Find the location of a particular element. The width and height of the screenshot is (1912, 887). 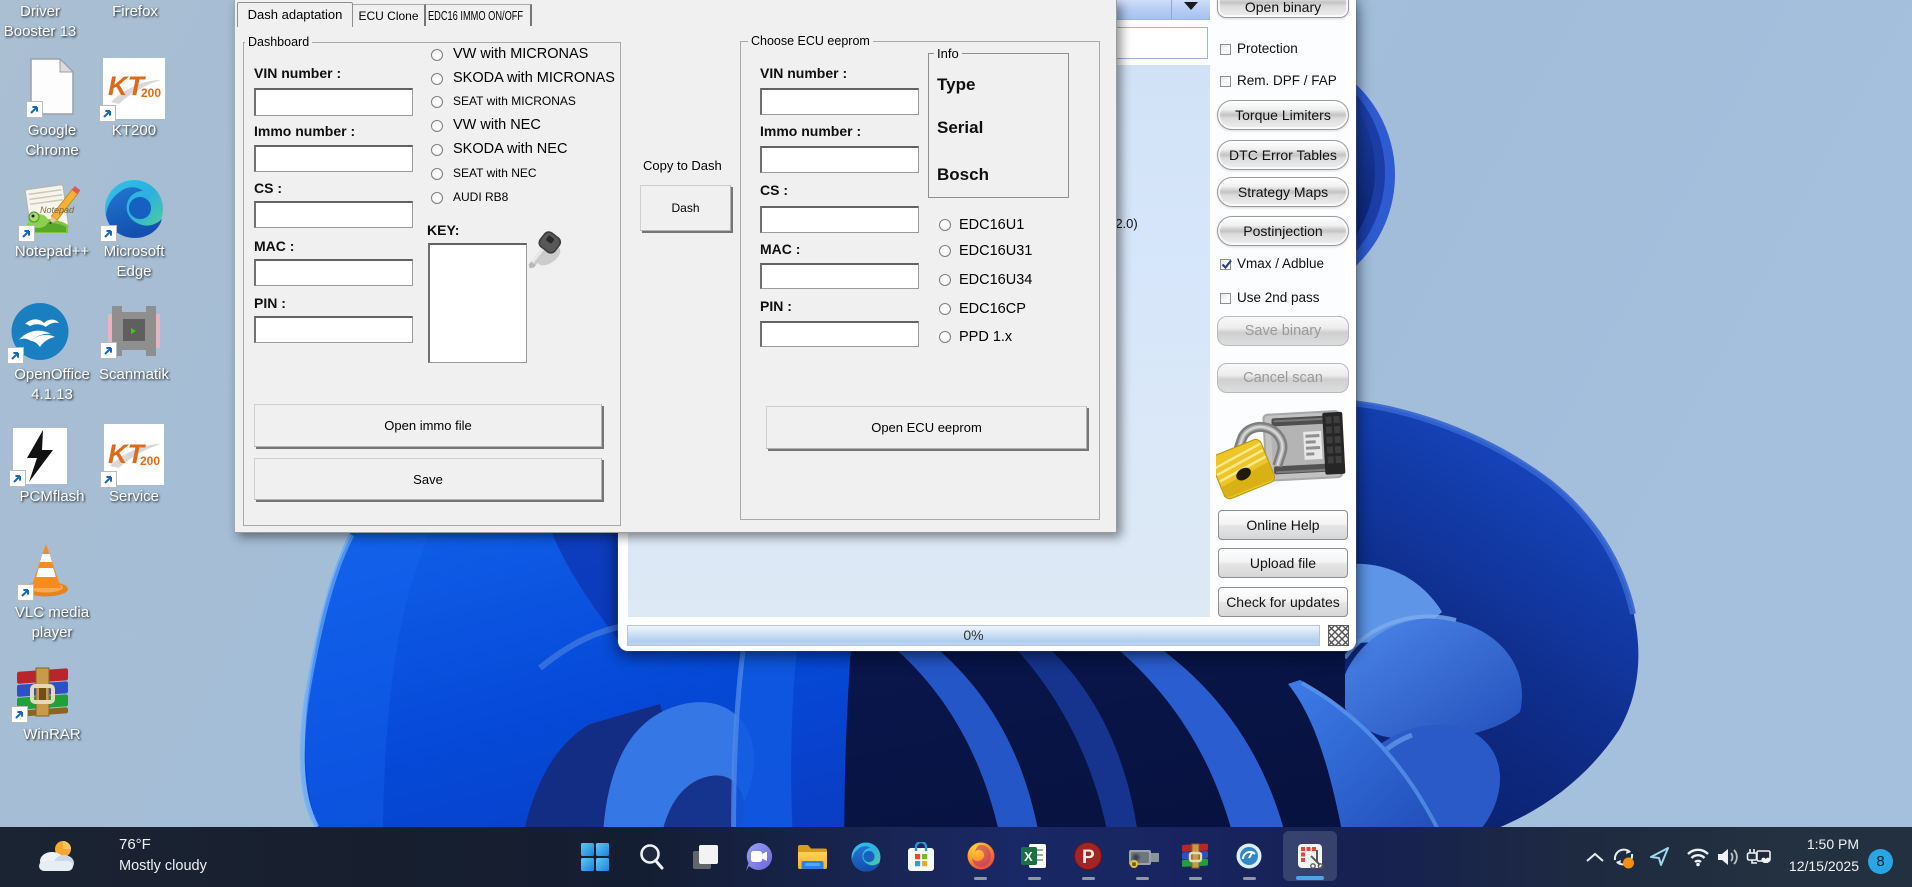

svg-text: P is located at coordinates (1088, 857).